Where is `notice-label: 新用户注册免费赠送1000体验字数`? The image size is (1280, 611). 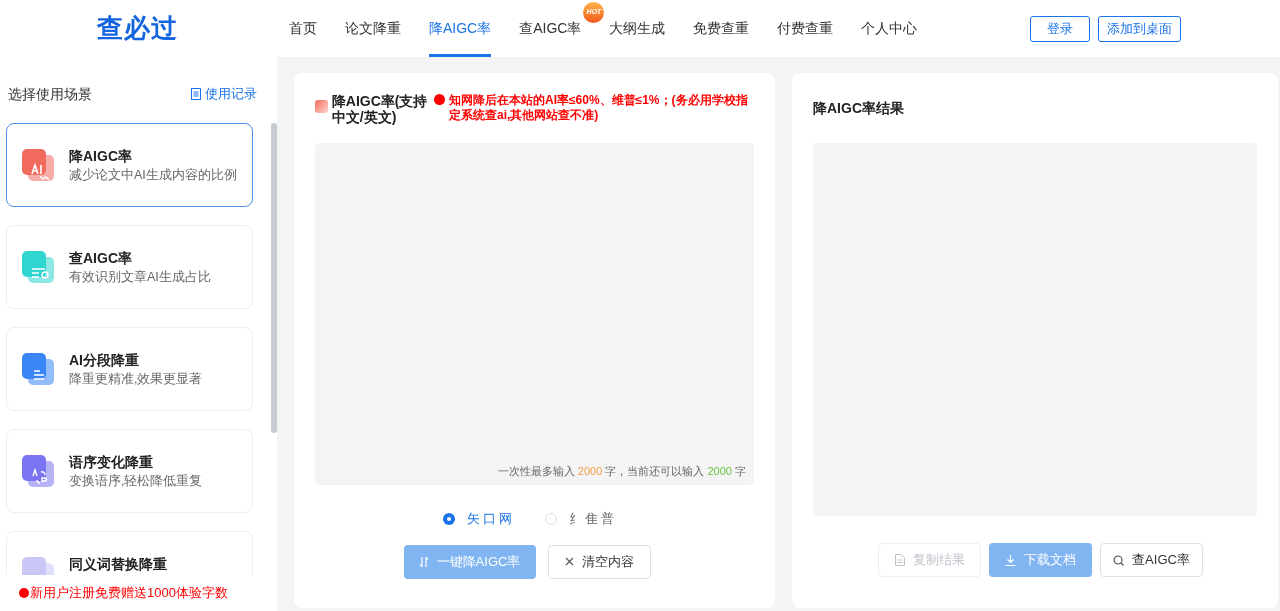 notice-label: 新用户注册免费赠送1000体验字数 is located at coordinates (129, 593).